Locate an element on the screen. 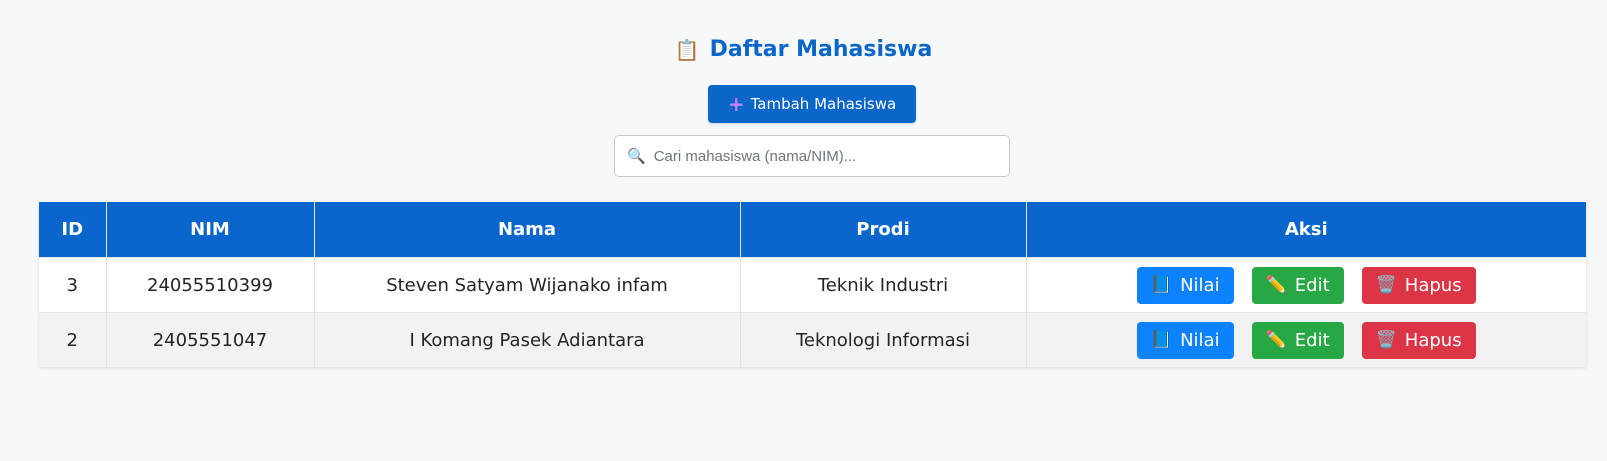 The width and height of the screenshot is (1607, 461). add-student-label: Tambah Mahasiswa is located at coordinates (823, 104).